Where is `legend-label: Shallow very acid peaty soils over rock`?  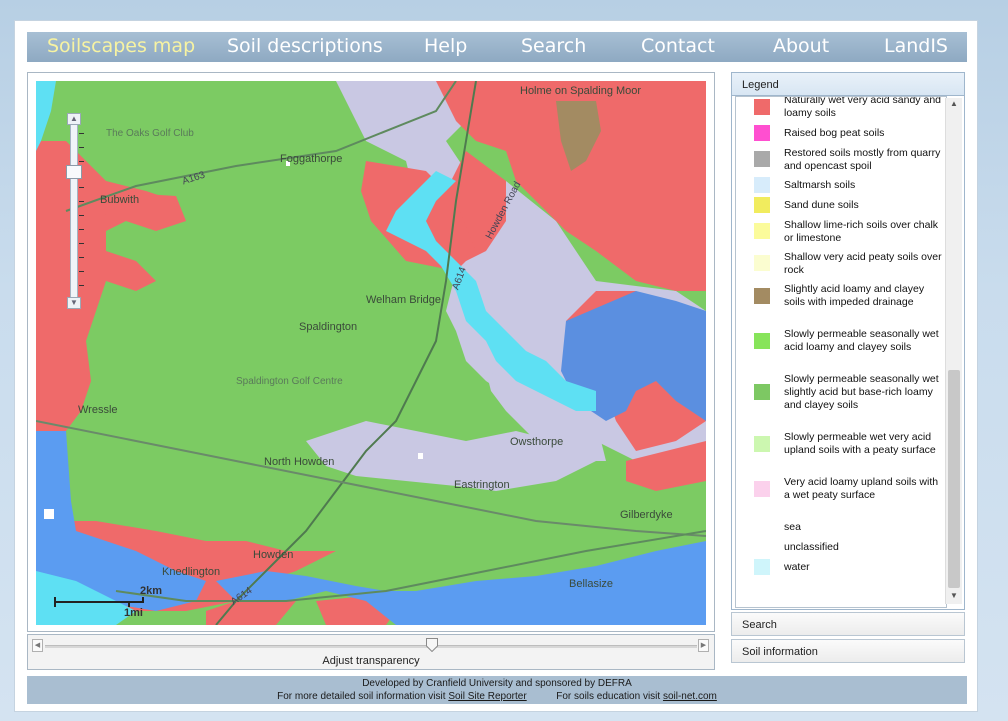
legend-label: Shallow very acid peaty soils over rock is located at coordinates (863, 263).